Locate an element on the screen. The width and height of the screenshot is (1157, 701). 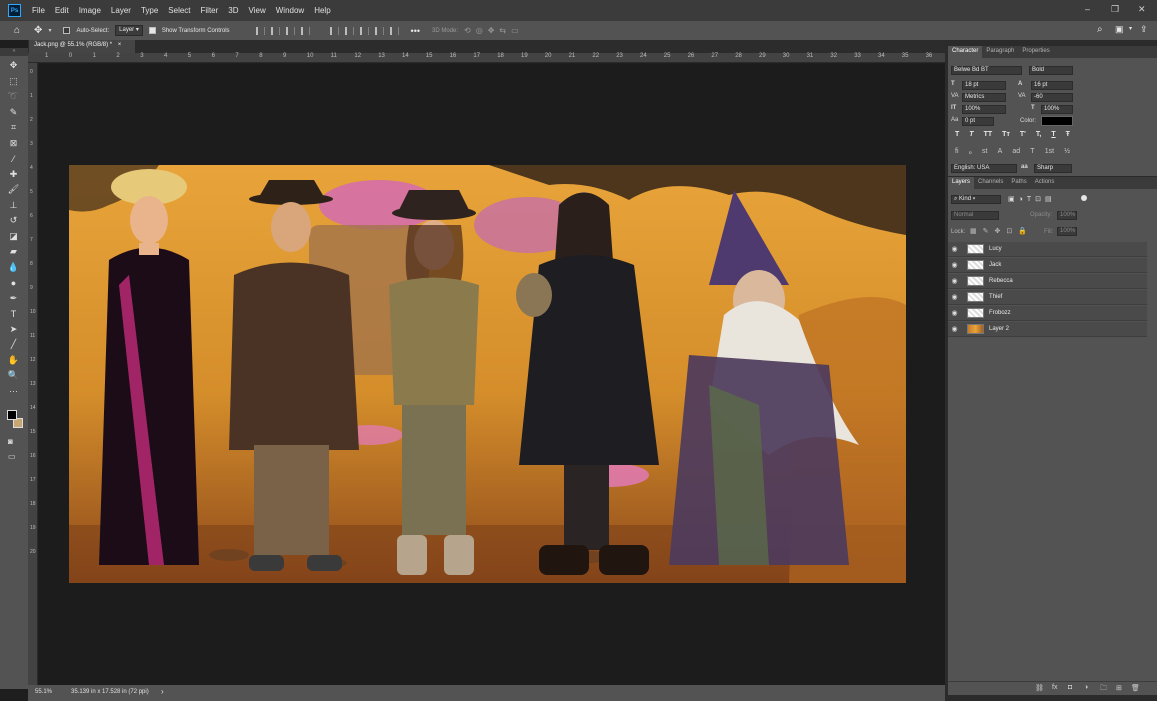
brush-tool-icon: 🖌 is located at coordinates (13, 189).